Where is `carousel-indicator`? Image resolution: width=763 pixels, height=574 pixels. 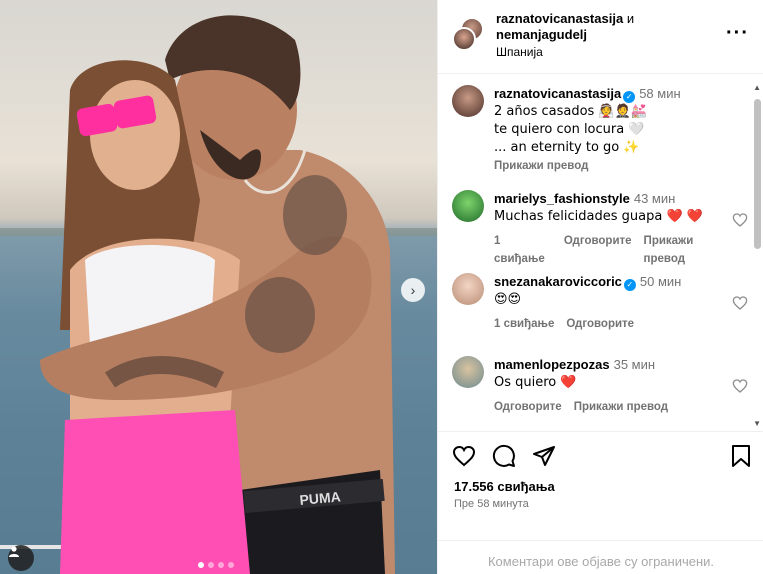
carousel-indicator is located at coordinates (216, 565).